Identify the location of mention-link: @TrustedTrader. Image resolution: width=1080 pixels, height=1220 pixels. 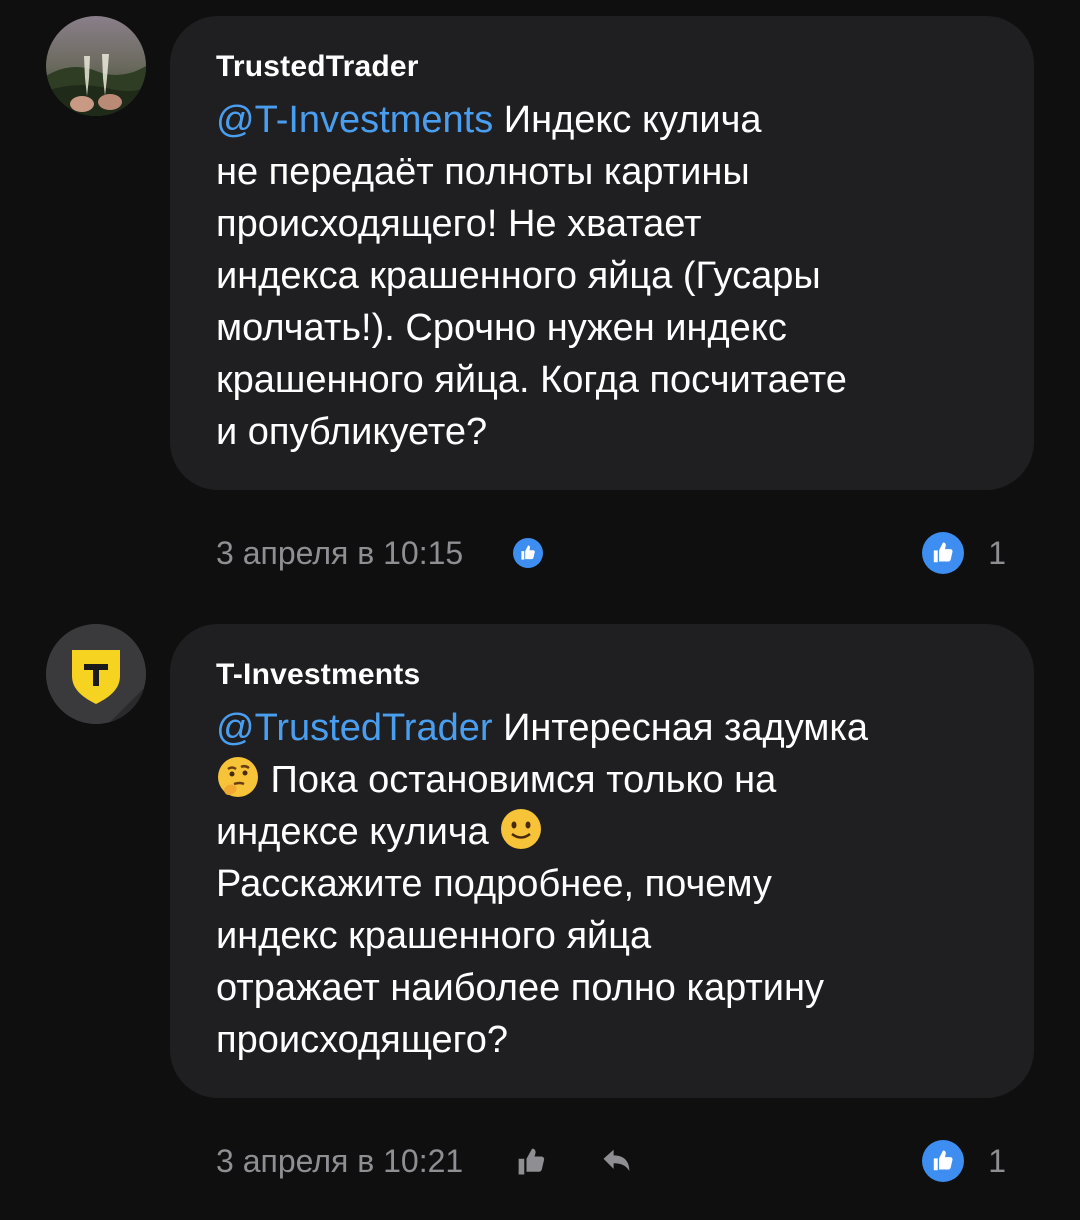
(354, 728).